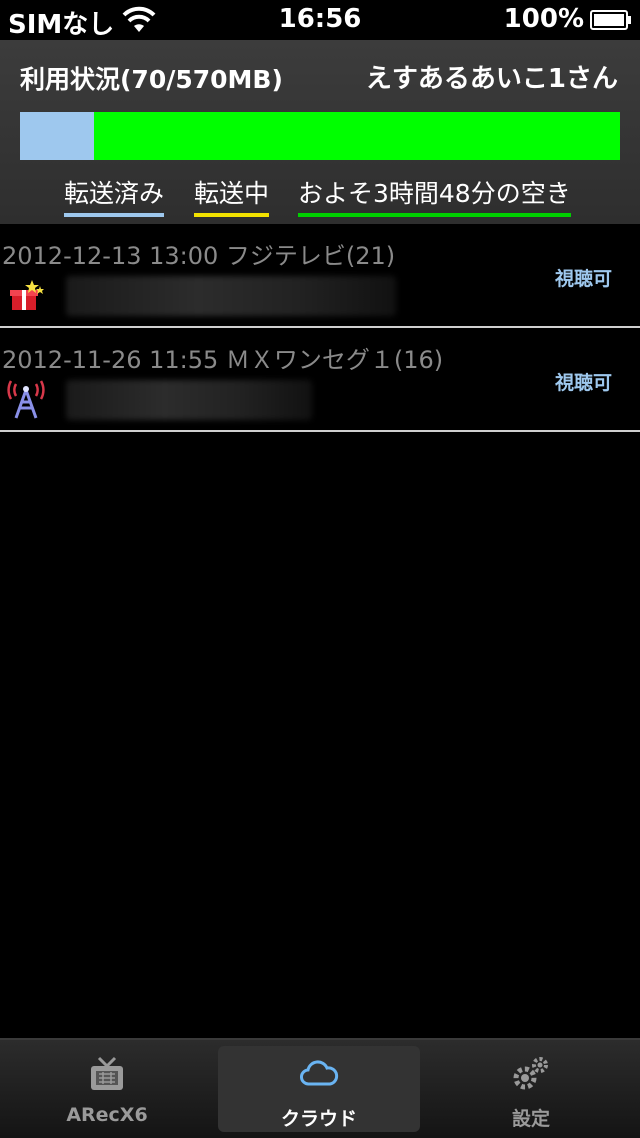  What do you see at coordinates (320, 20) in the screenshot?
I see `status-bar: SIMなし 16:56 100%` at bounding box center [320, 20].